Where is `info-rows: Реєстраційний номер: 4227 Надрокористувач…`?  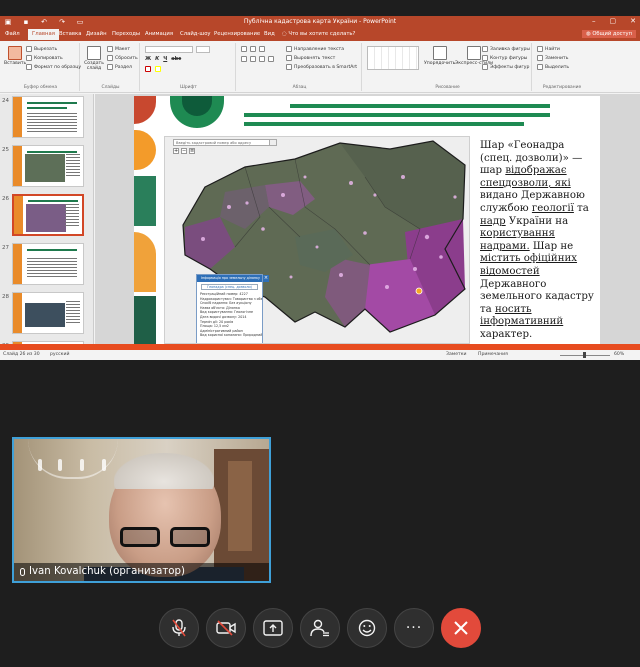
info-rows: Реєстраційний номер: 4227 Надрокористувач… is located at coordinates (229, 315).